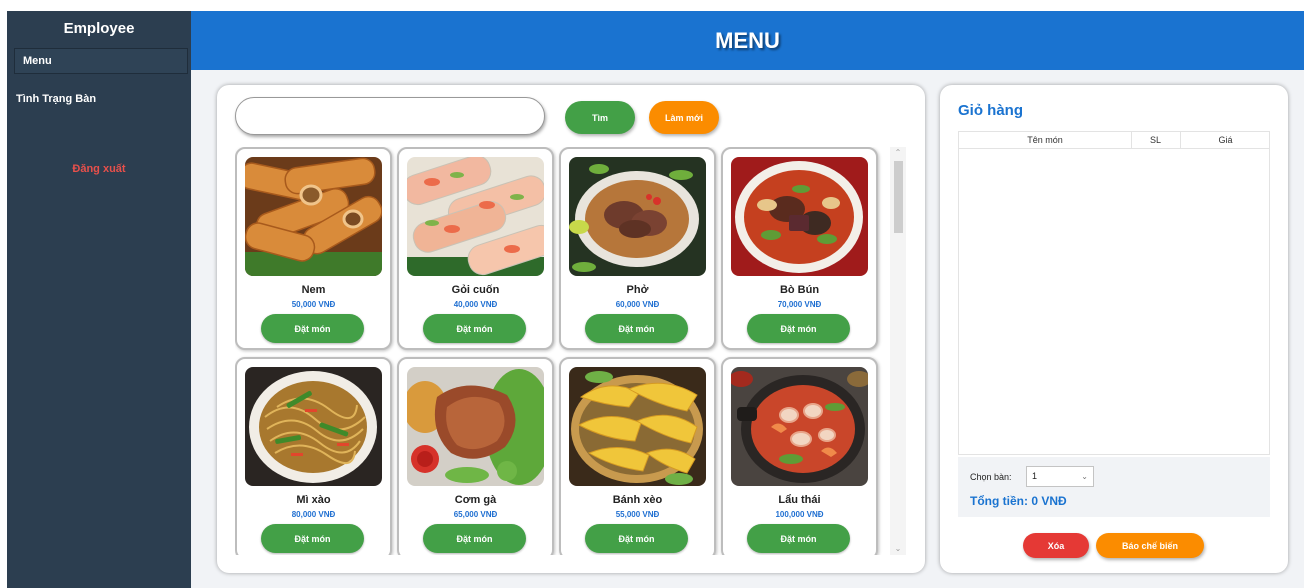  What do you see at coordinates (637, 514) in the screenshot?
I see `food-price: 55,000 VNĐ` at bounding box center [637, 514].